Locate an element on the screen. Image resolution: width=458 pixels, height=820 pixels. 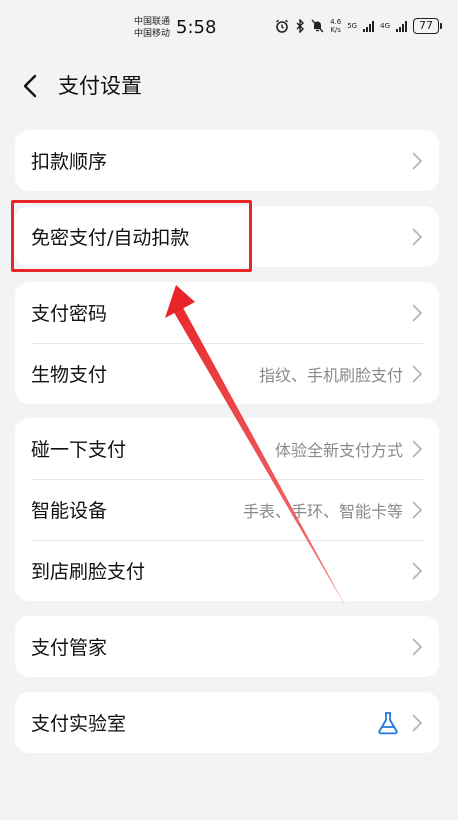
battery-icon: 77 is located at coordinates (427, 26).